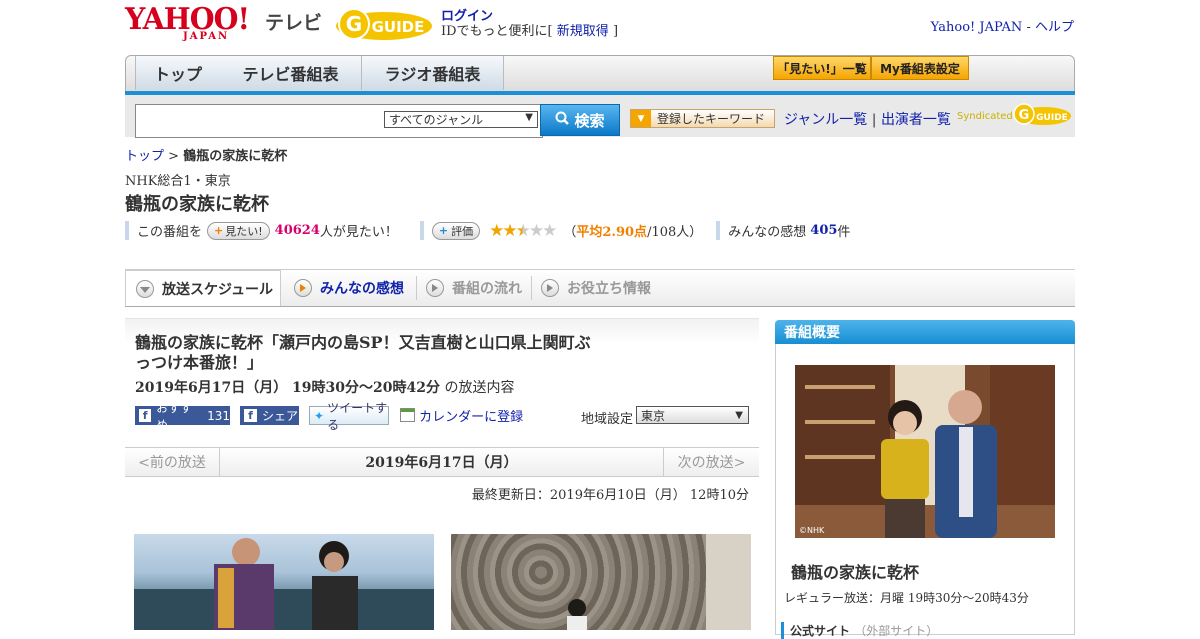  I want to click on region-select-value: 東京, so click(653, 415).